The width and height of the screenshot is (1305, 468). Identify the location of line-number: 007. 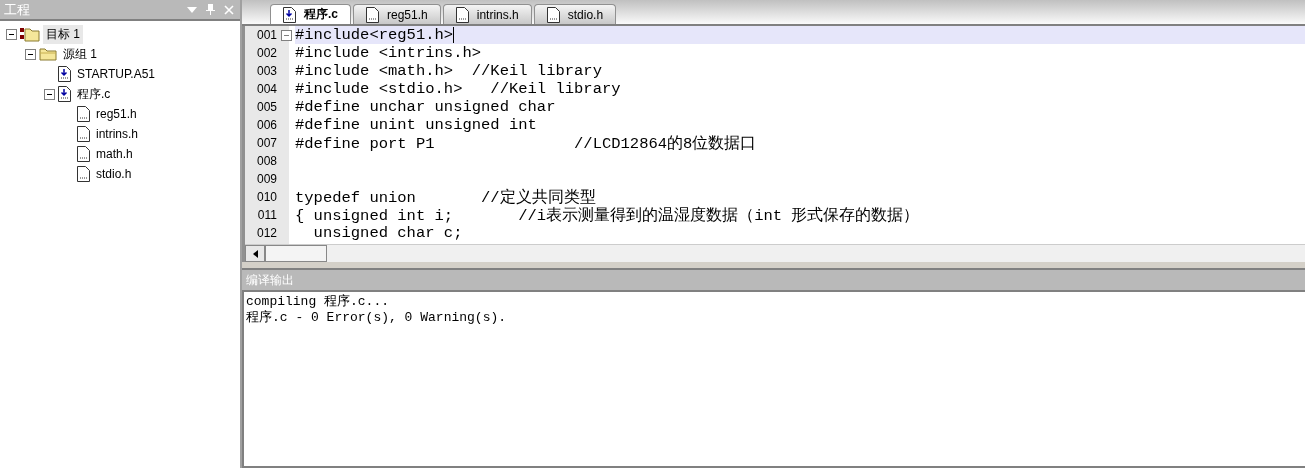
(266, 143).